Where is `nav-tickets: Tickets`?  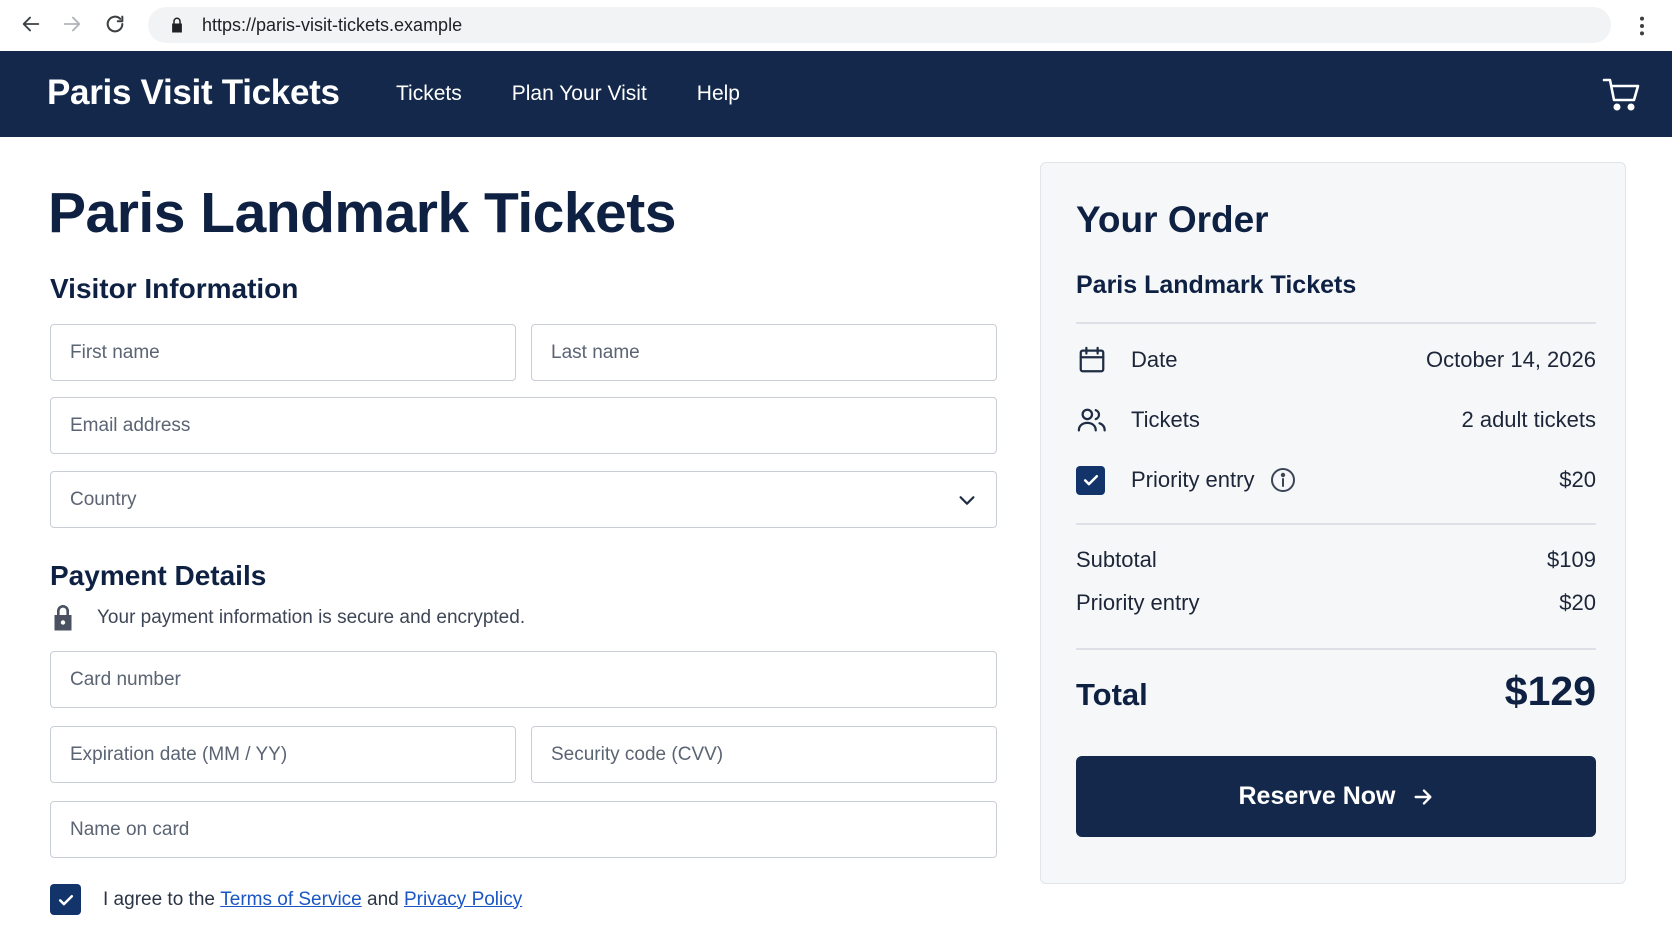
nav-tickets: Tickets is located at coordinates (429, 94).